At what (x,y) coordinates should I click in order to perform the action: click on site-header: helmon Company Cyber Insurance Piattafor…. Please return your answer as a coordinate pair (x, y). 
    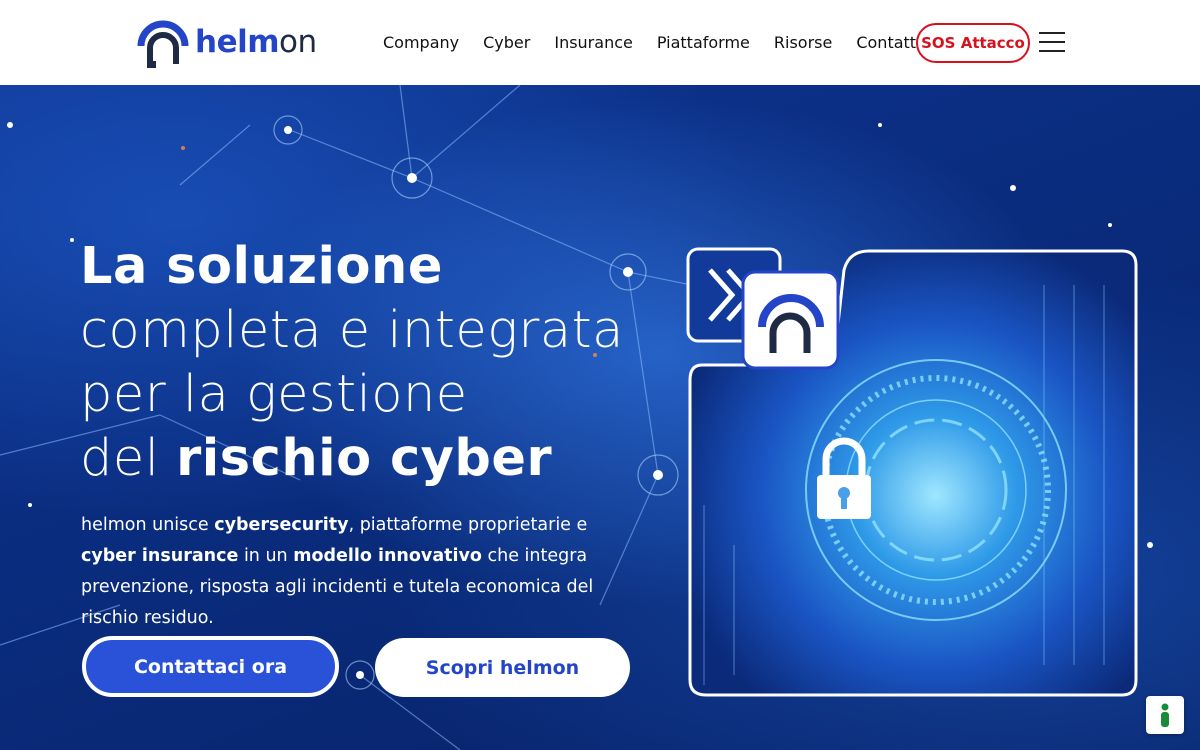
    Looking at the image, I should click on (600, 42).